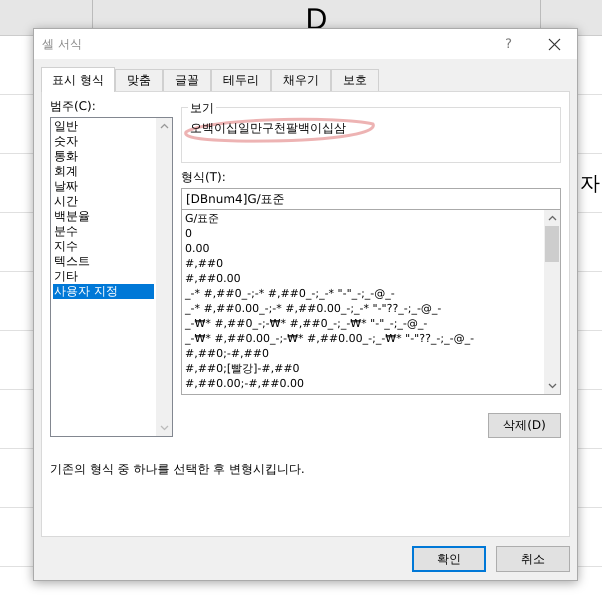 Image resolution: width=602 pixels, height=602 pixels. I want to click on format-label: 형식(T):, so click(204, 177).